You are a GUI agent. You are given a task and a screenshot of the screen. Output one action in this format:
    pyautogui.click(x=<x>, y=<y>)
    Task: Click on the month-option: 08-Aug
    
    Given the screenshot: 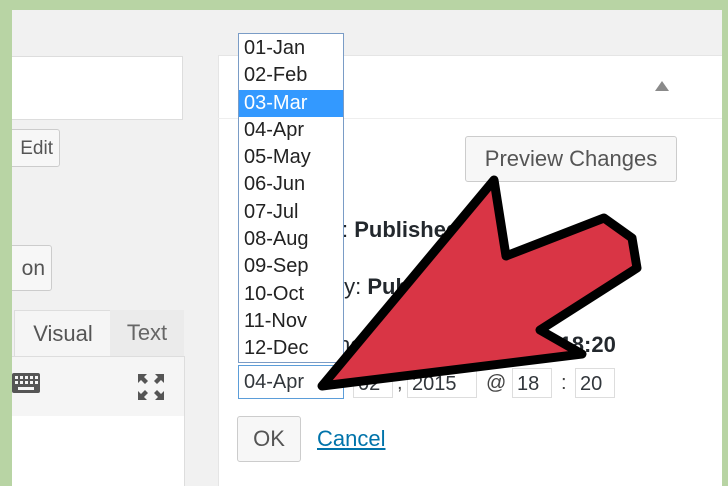 What is the action you would take?
    pyautogui.click(x=291, y=239)
    